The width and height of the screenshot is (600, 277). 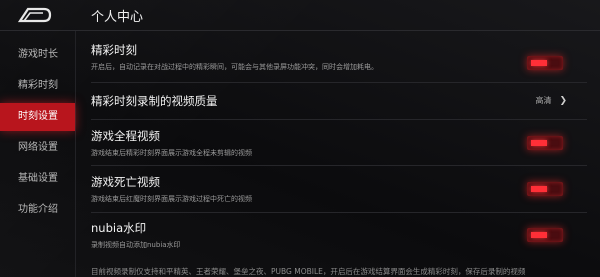 I want to click on sidebar-item-feature-intro: 功能介绍, so click(x=37, y=210).